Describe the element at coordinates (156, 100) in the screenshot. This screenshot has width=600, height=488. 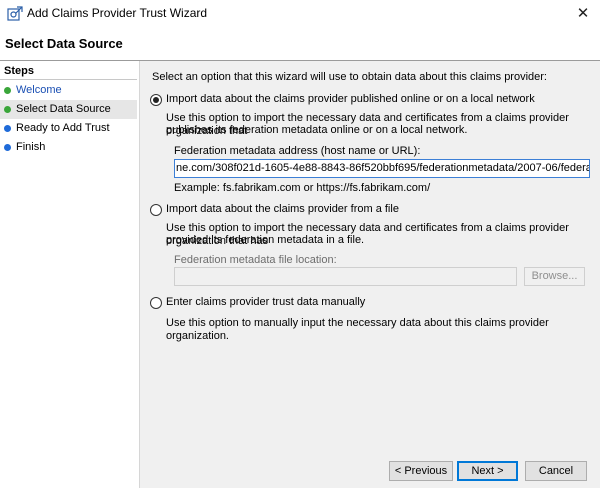
I see `radio-import-online` at that location.